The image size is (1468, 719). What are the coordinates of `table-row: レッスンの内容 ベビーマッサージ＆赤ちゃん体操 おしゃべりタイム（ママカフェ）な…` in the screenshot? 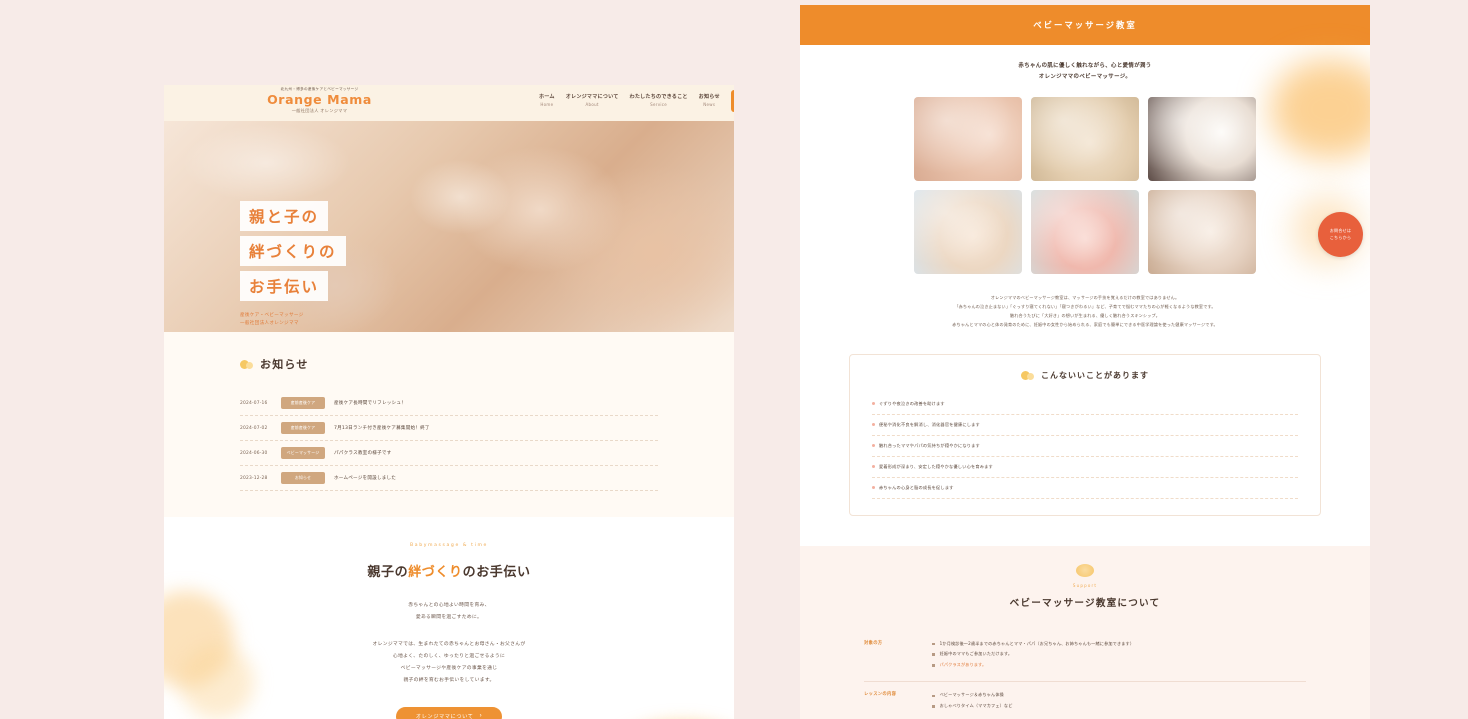 It's located at (1085, 700).